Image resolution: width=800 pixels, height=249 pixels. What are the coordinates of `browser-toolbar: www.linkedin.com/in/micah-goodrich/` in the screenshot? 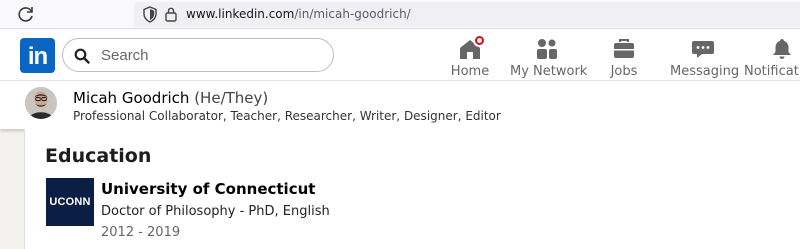 It's located at (400, 14).